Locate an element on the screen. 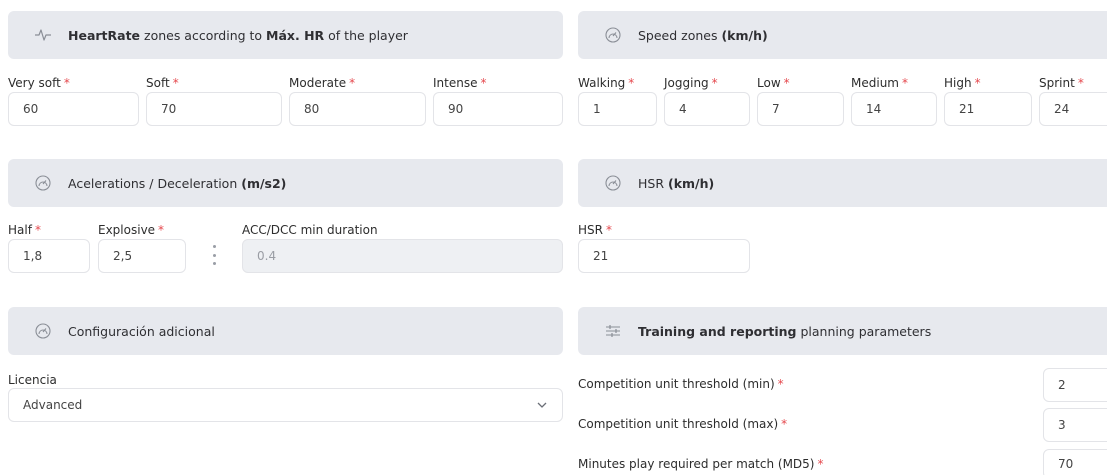 The image size is (1107, 475). speed-zones-header: Speed zones (km/h) is located at coordinates (842, 35).